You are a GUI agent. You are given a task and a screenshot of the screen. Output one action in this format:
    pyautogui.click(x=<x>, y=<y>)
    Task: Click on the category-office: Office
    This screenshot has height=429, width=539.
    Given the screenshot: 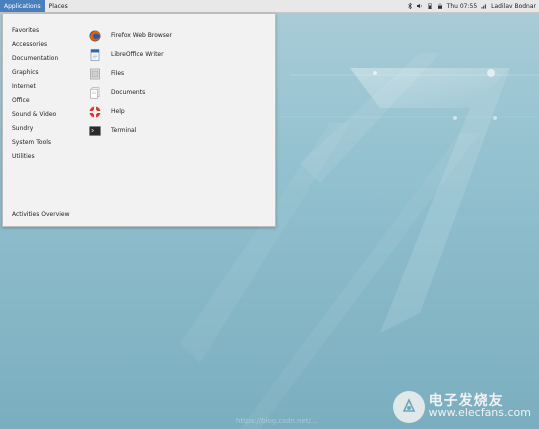 What is the action you would take?
    pyautogui.click(x=38, y=101)
    